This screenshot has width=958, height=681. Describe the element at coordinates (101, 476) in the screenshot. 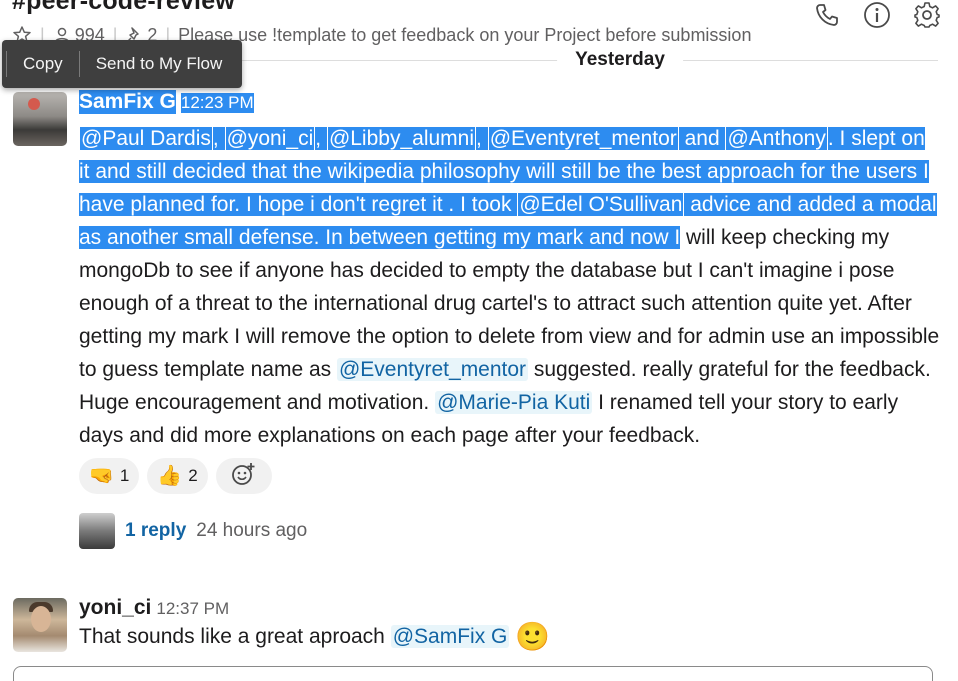

I see `fist-bump-icon: 🤜` at that location.